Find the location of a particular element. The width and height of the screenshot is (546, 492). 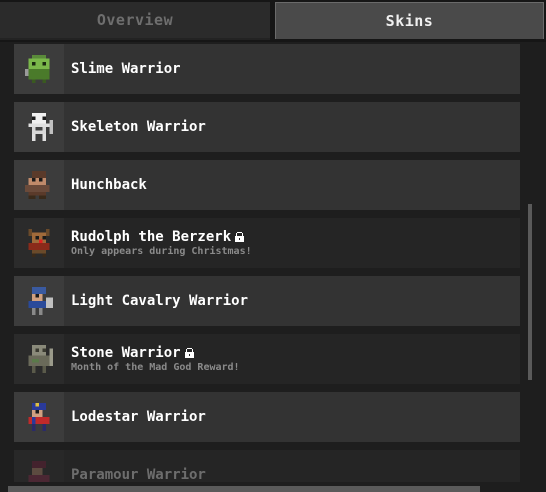

tab-bar: Overview Skins is located at coordinates (273, 21).